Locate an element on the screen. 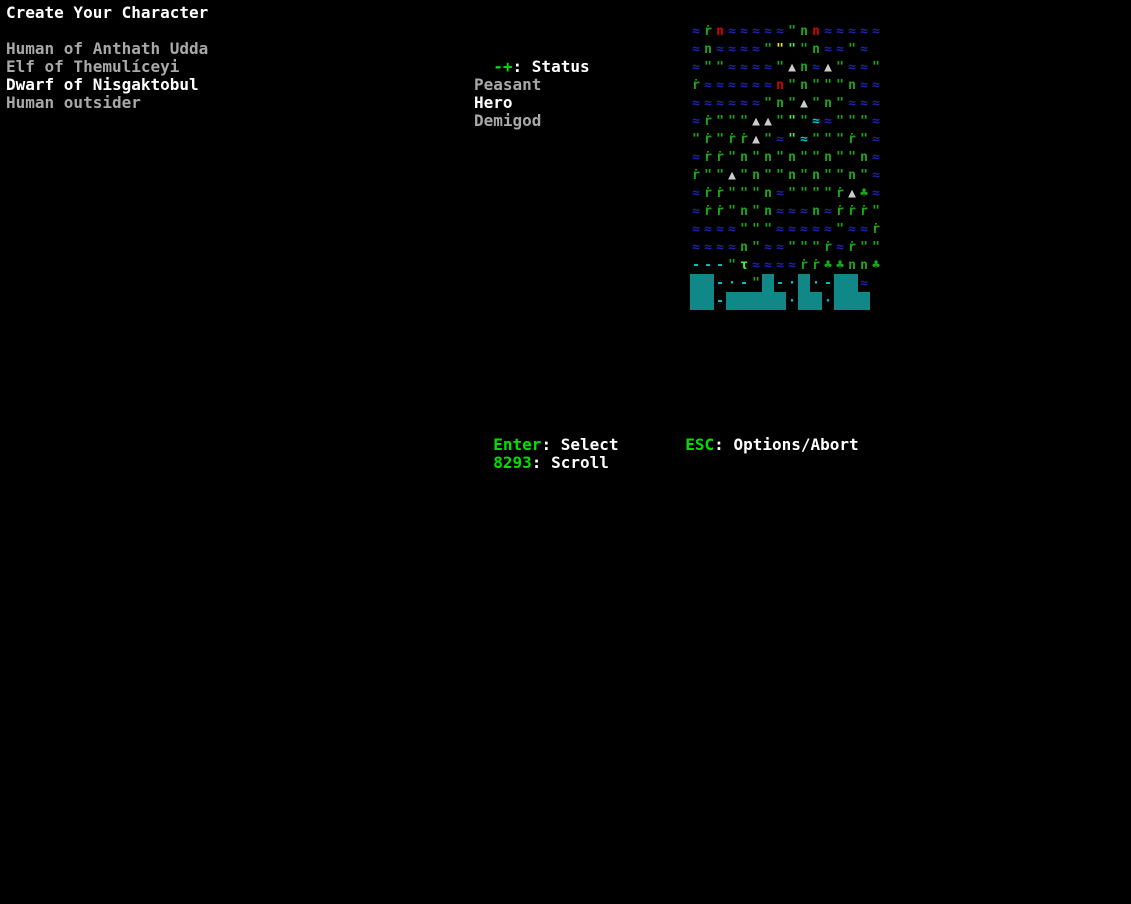 Image resolution: width=1131 pixels, height=904 pixels. control-enter: Enter: Select is located at coordinates (546, 436).